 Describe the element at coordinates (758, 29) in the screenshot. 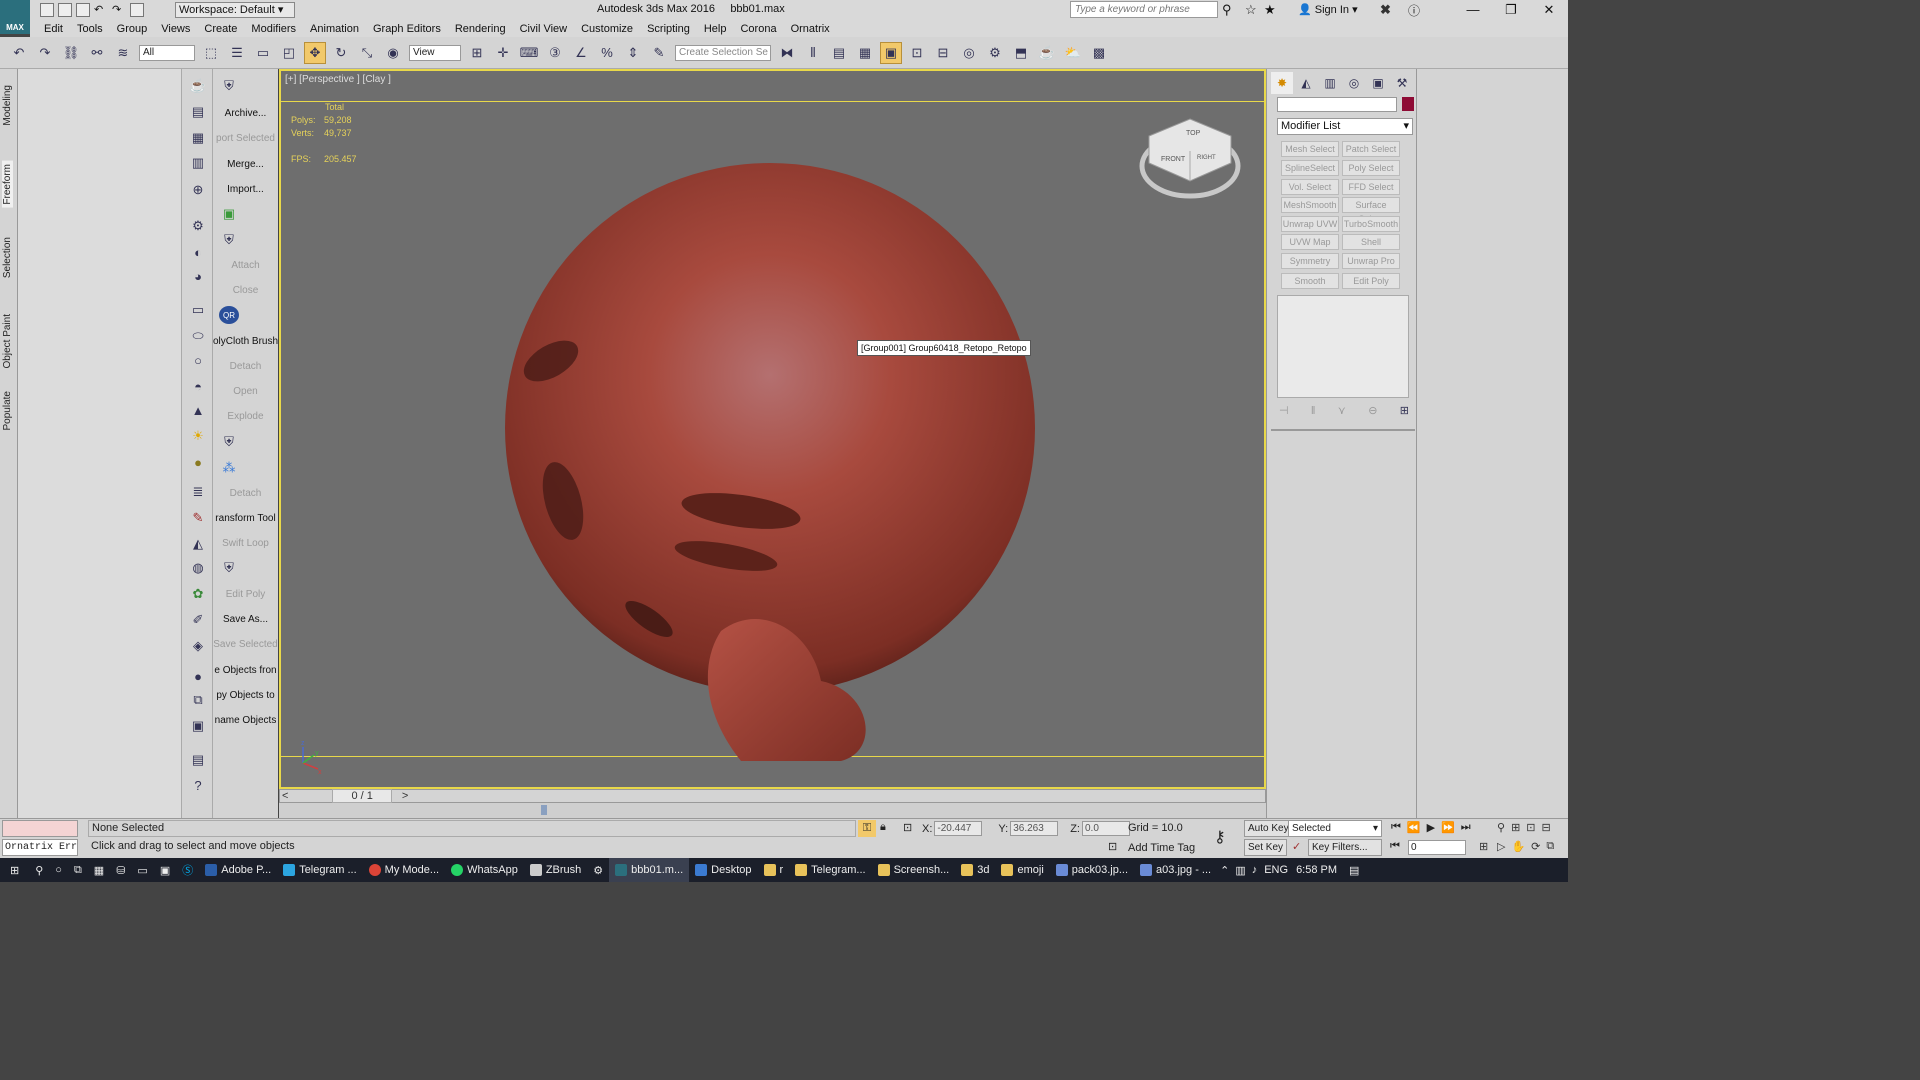

I see `menu-corona: Corona` at that location.